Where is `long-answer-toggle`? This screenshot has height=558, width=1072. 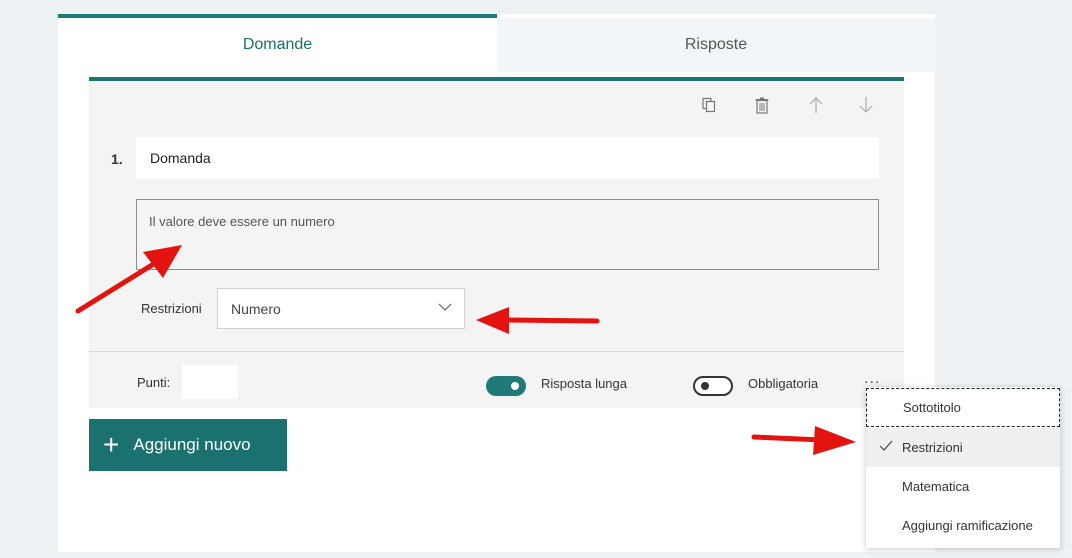 long-answer-toggle is located at coordinates (506, 386).